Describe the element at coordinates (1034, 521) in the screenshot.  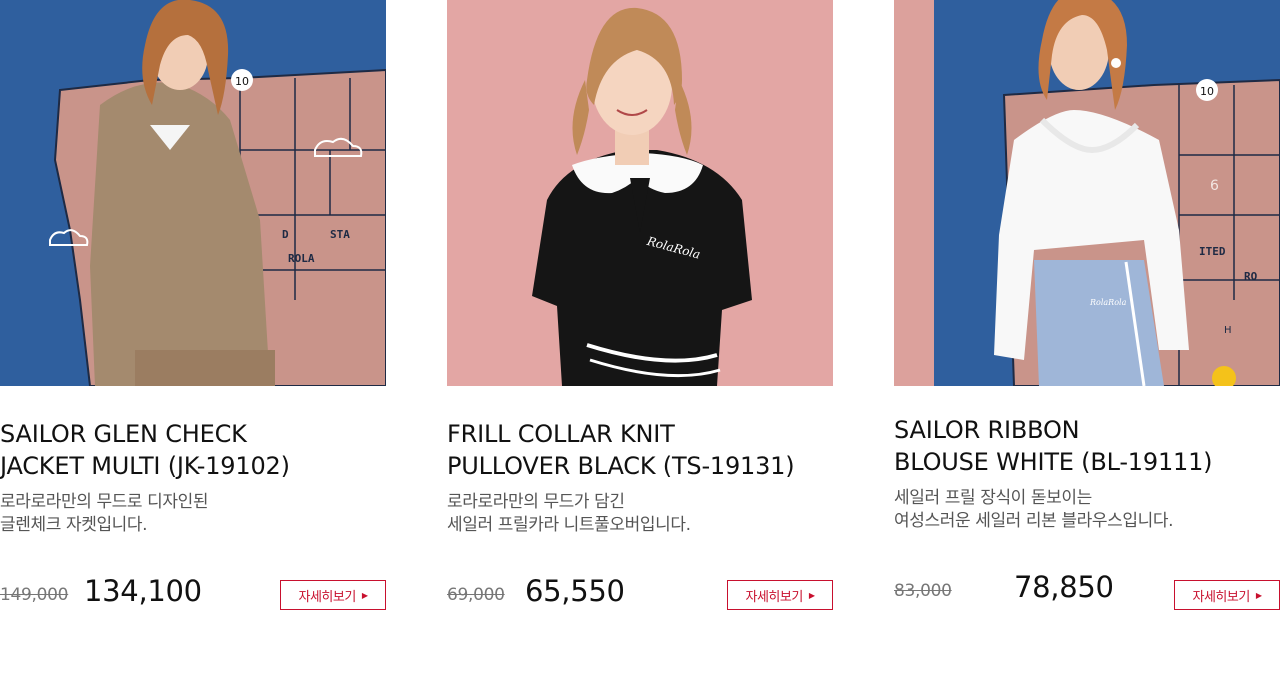
I see `product-description-line2: 여성스러운 세일러 리본 블라우스입니다.` at that location.